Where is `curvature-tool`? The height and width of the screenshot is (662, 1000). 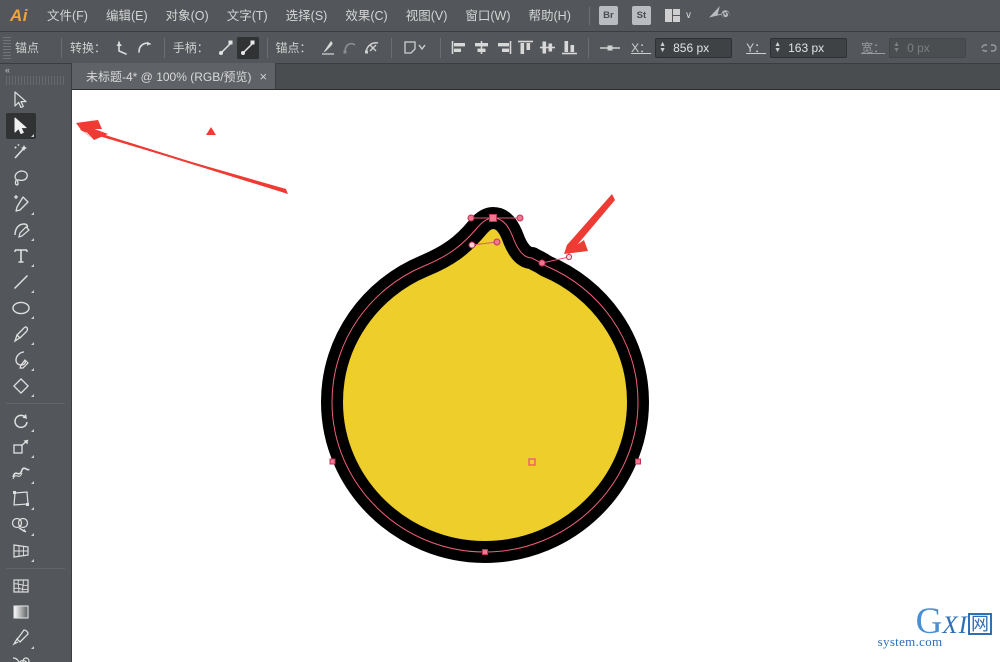
curvature-tool is located at coordinates (21, 230).